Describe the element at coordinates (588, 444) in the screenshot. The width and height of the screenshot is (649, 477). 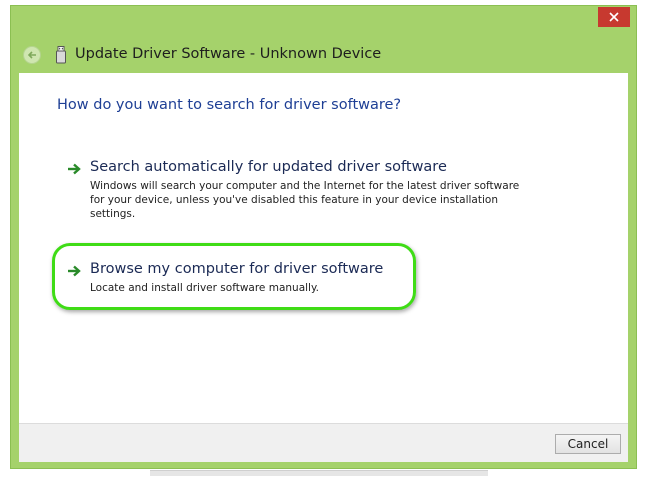
I see `cancel-button: Cancel` at that location.